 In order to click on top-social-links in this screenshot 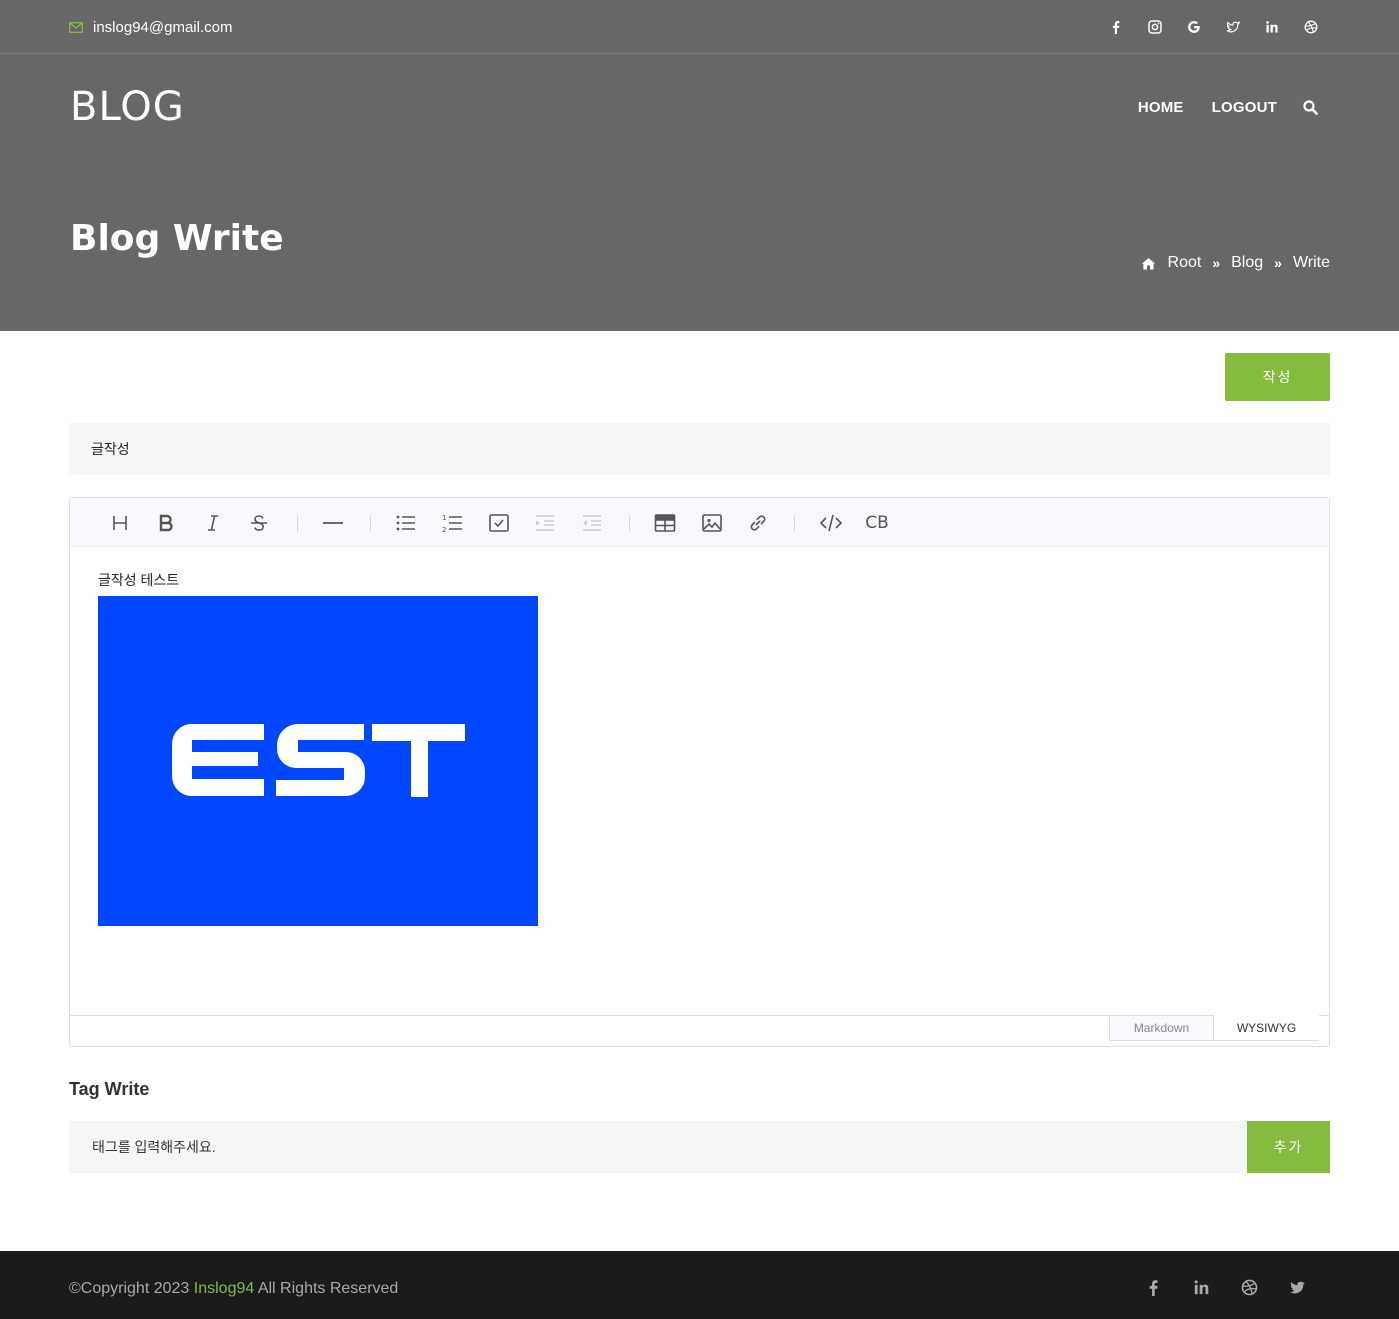, I will do `click(1213, 27)`.